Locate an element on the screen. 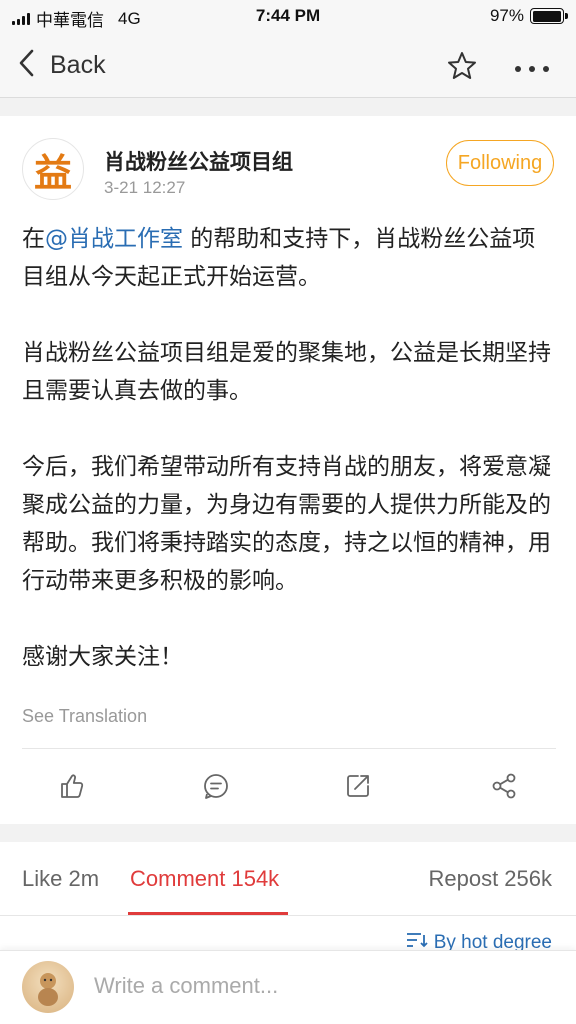 The width and height of the screenshot is (576, 1024). battery-icon is located at coordinates (549, 16).